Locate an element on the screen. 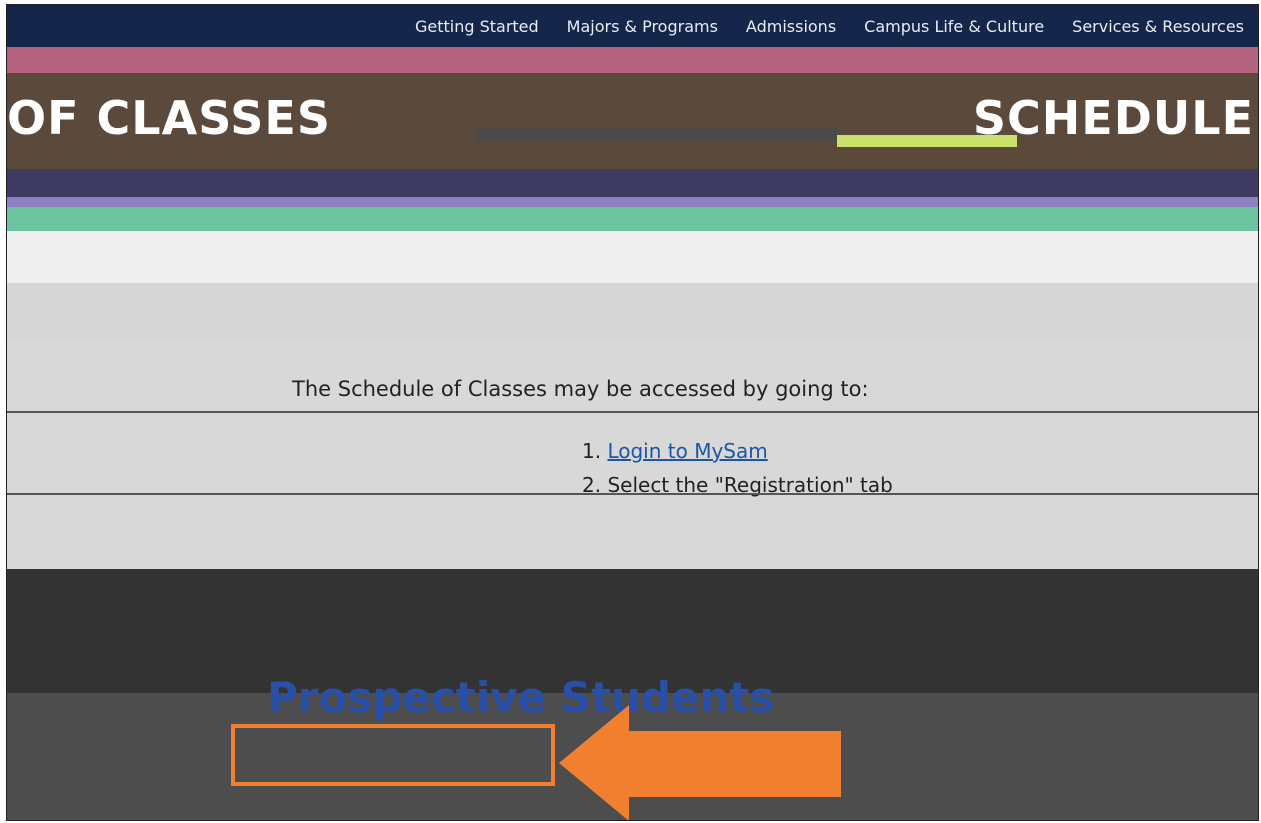  pointer-arrow-icon is located at coordinates (700, 762).